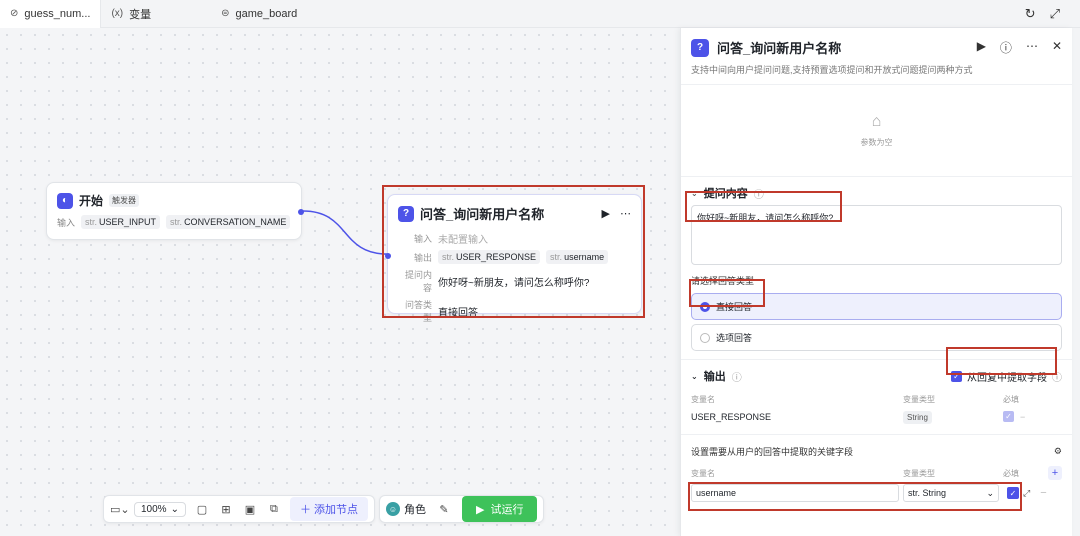 This screenshot has height=536, width=1080. What do you see at coordinates (117, 13) in the screenshot?
I see `variable-icon: (x)` at bounding box center [117, 13].